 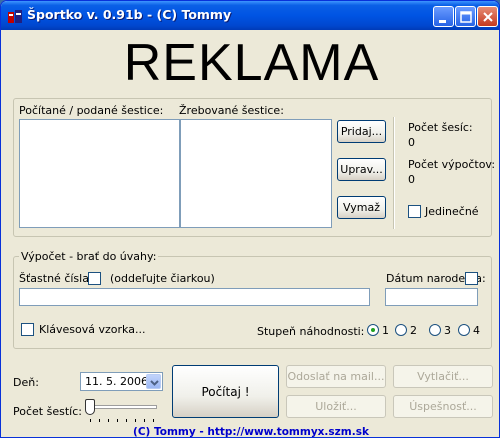 What do you see at coordinates (442, 21) in the screenshot?
I see `minimize-icon` at bounding box center [442, 21].